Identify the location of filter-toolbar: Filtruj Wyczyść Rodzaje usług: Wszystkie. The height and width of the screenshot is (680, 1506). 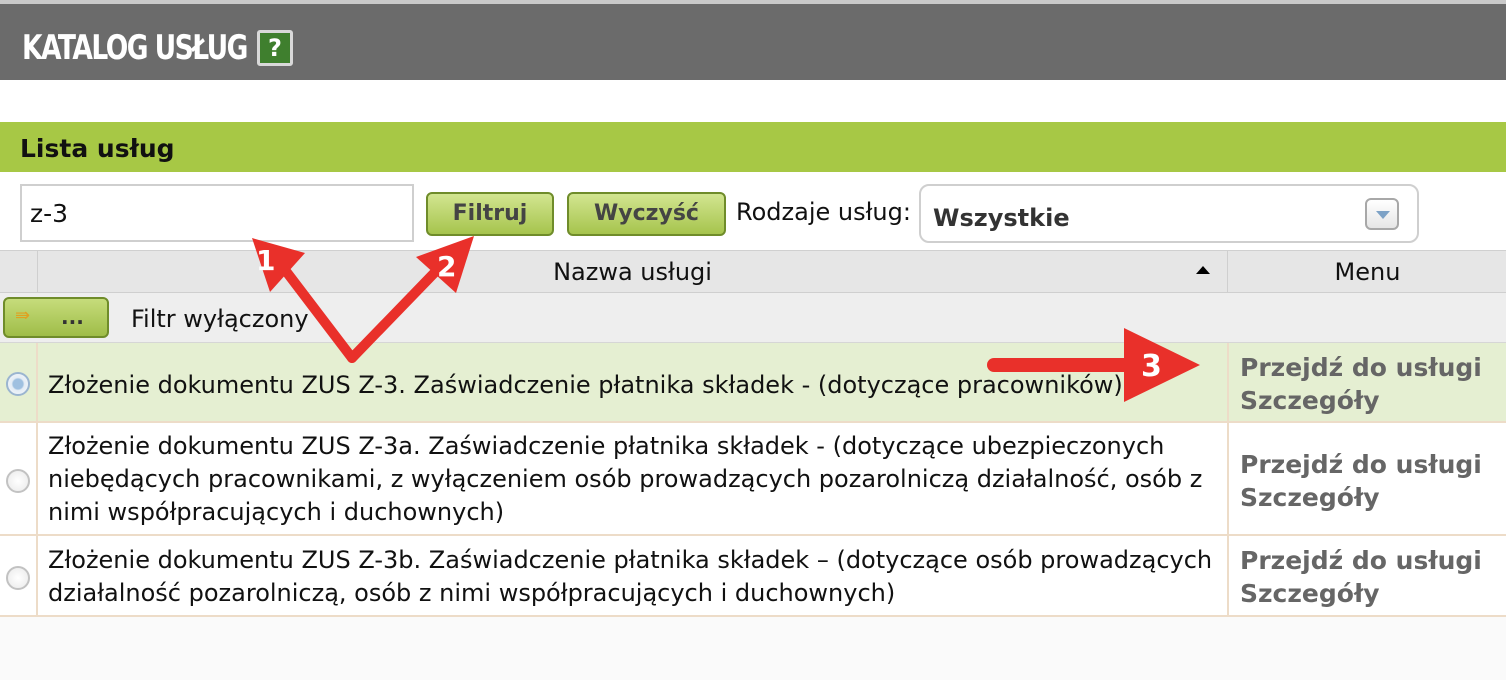
(753, 211).